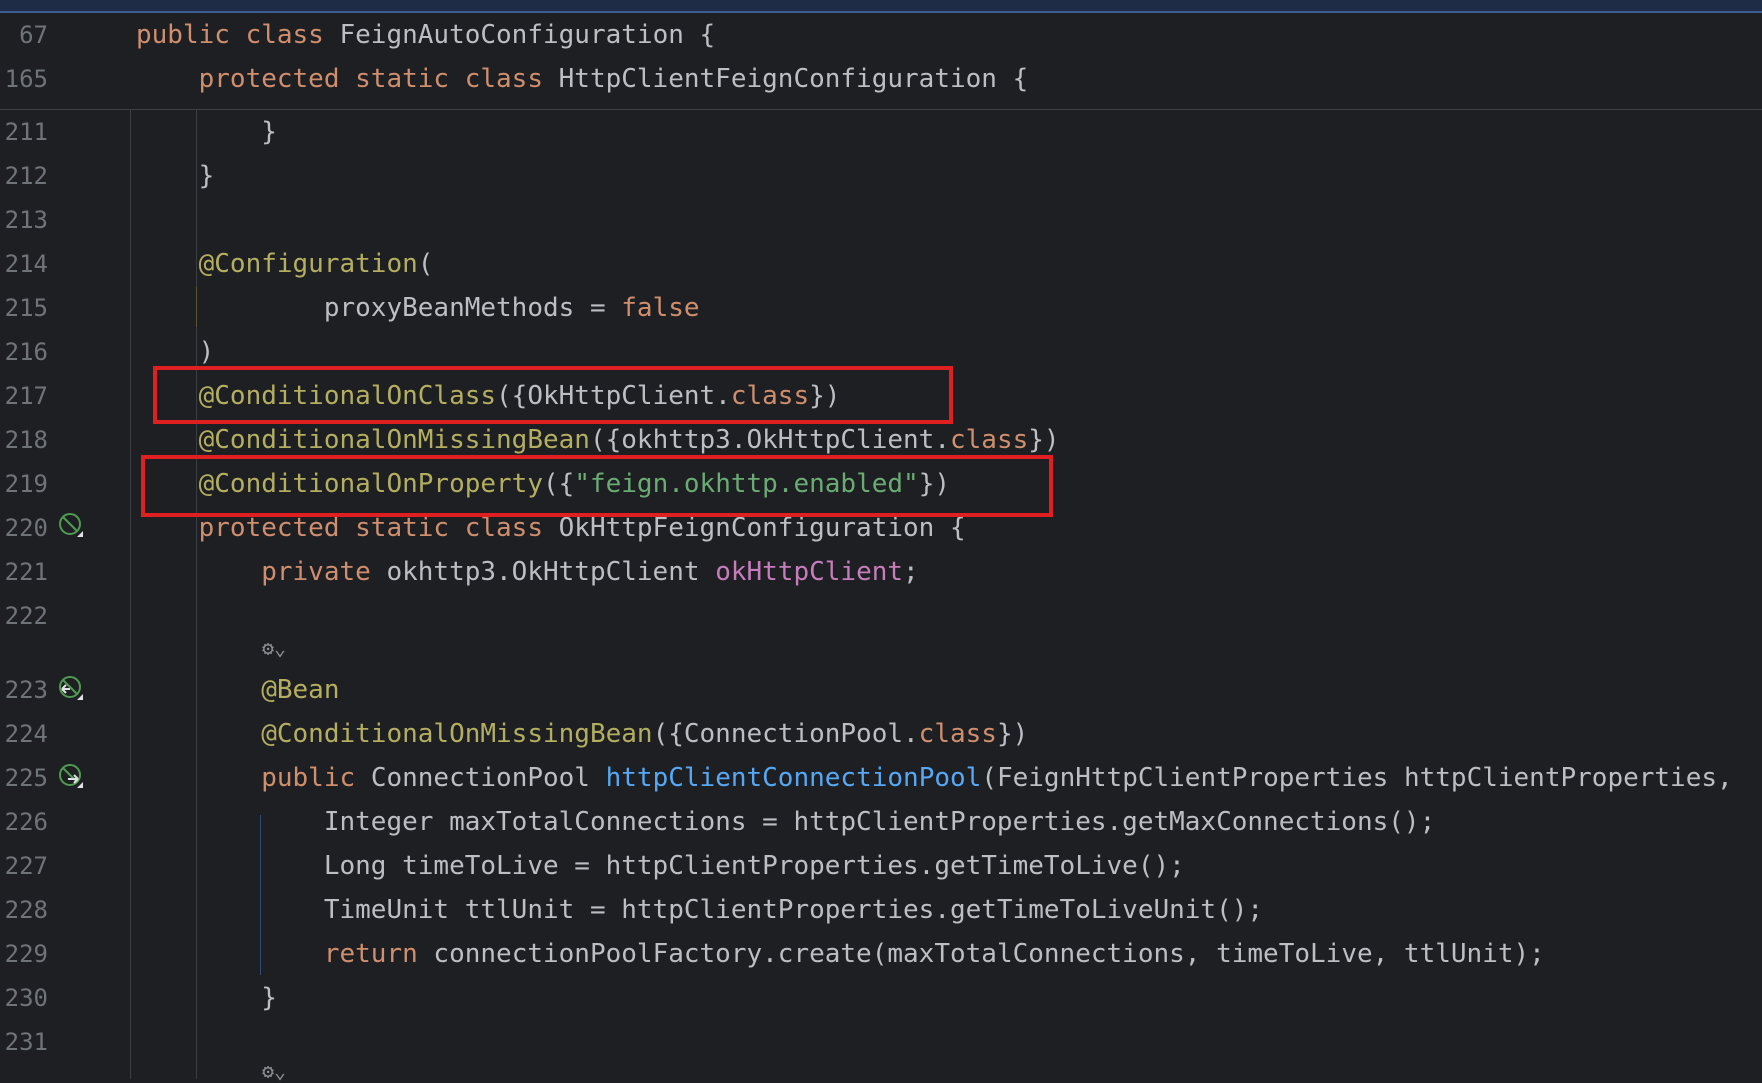 The image size is (1762, 1083). Describe the element at coordinates (425, 264) in the screenshot. I see `code-token: (` at that location.